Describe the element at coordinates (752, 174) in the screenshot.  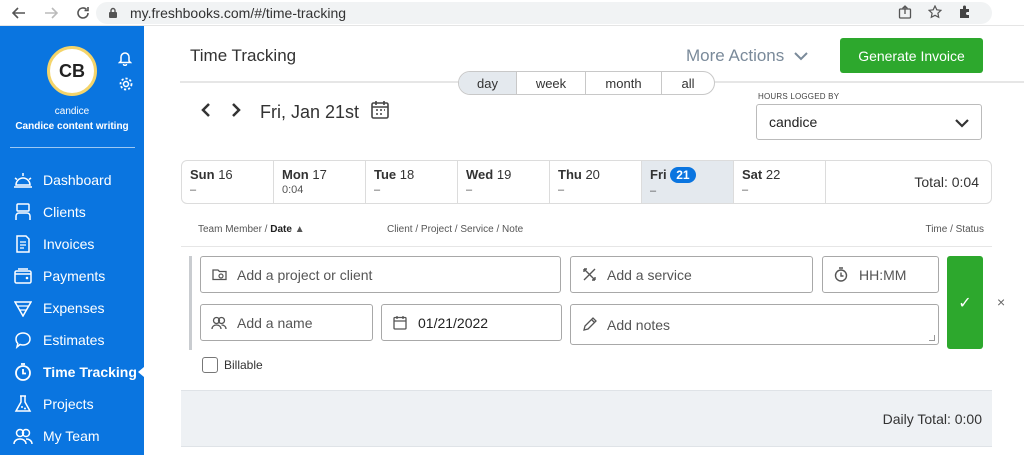
I see `day-name: Sat` at that location.